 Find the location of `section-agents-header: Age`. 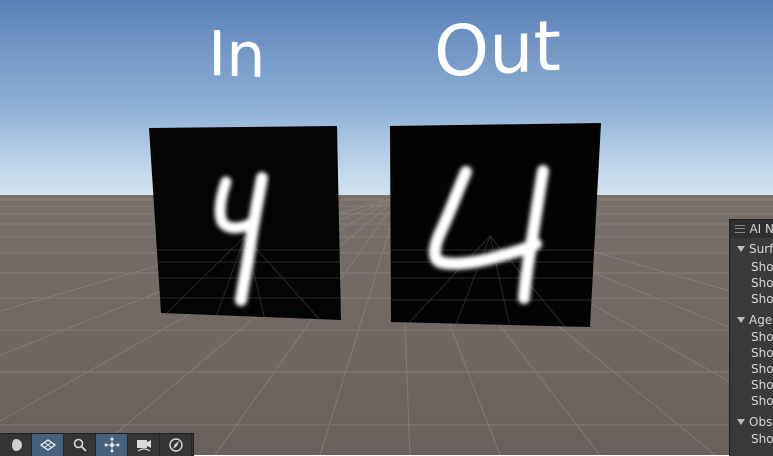

section-agents-header: Age is located at coordinates (751, 320).